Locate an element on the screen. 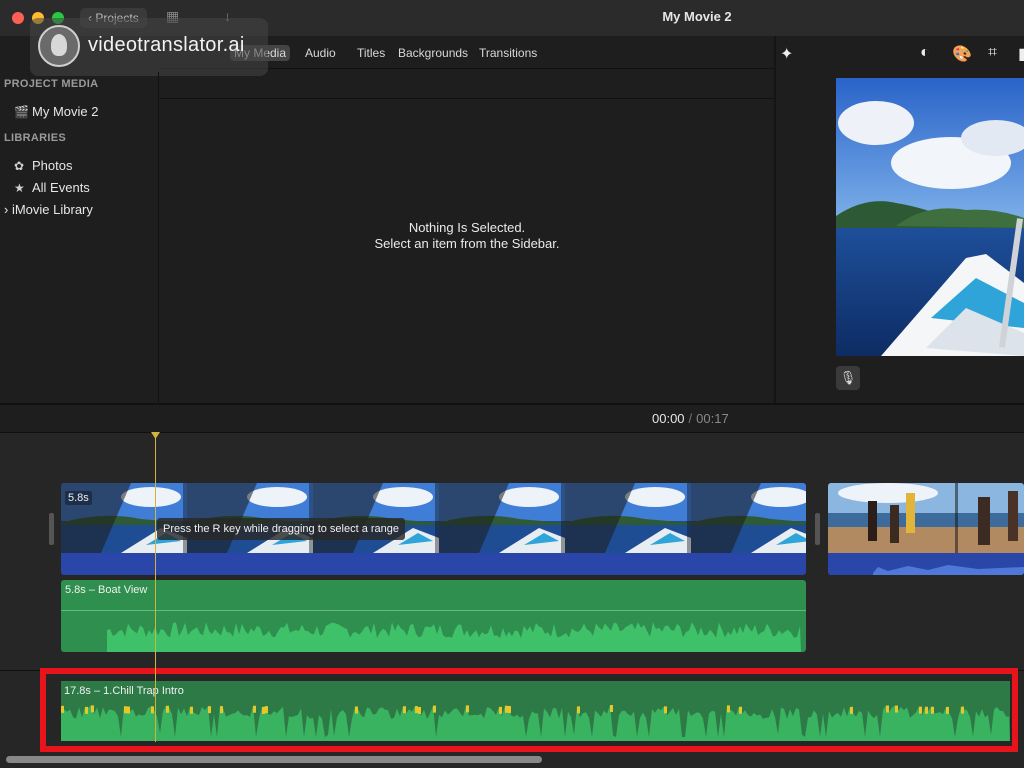 This screenshot has width=1024, height=768. voiceover-mic-button: 🎙 is located at coordinates (848, 378).